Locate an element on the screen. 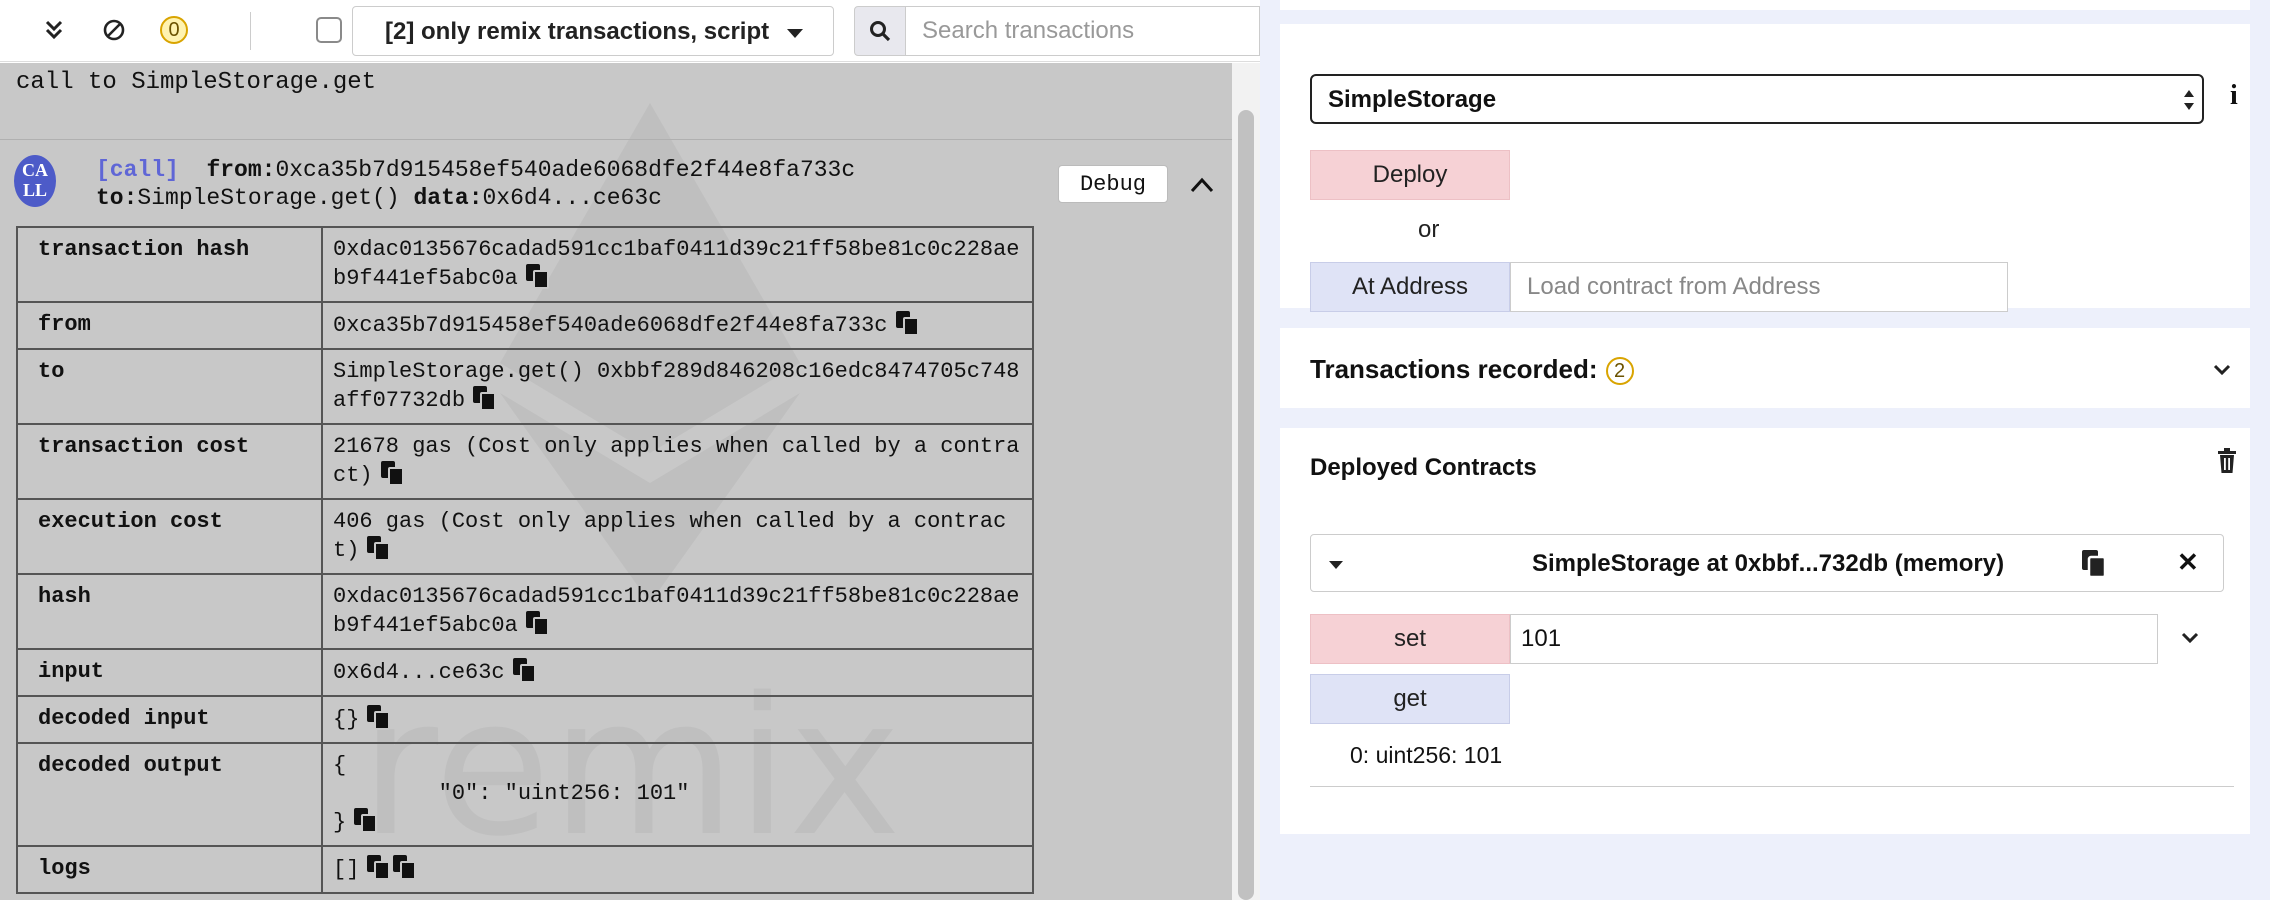 The image size is (2270, 900). from-label: from: is located at coordinates (241, 170).